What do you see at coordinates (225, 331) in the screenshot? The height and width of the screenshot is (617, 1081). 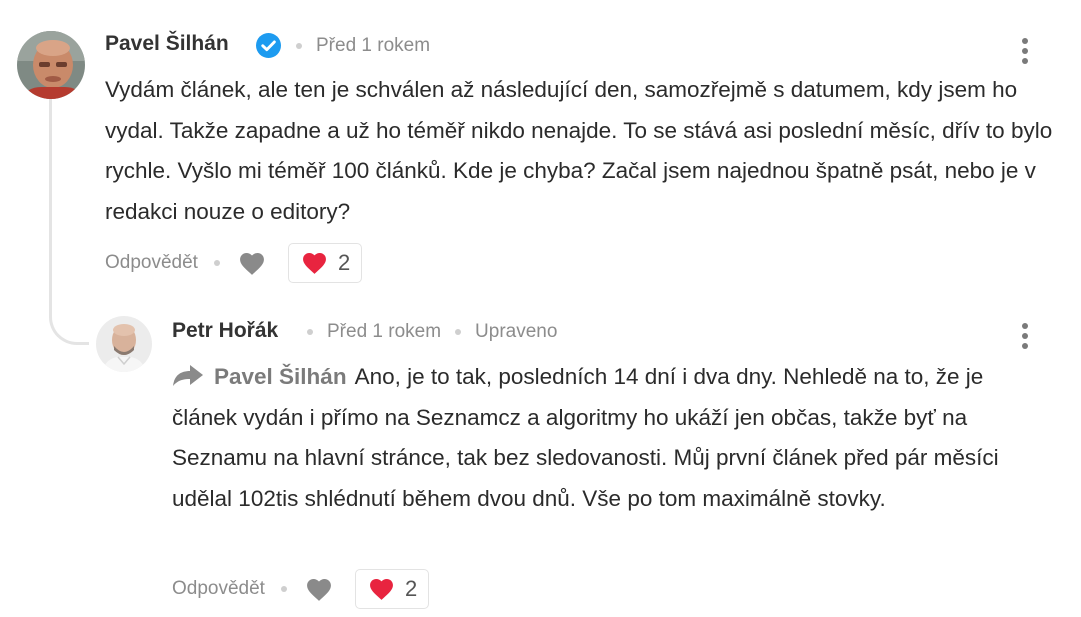 I see `comment-author: Petr Hořák` at bounding box center [225, 331].